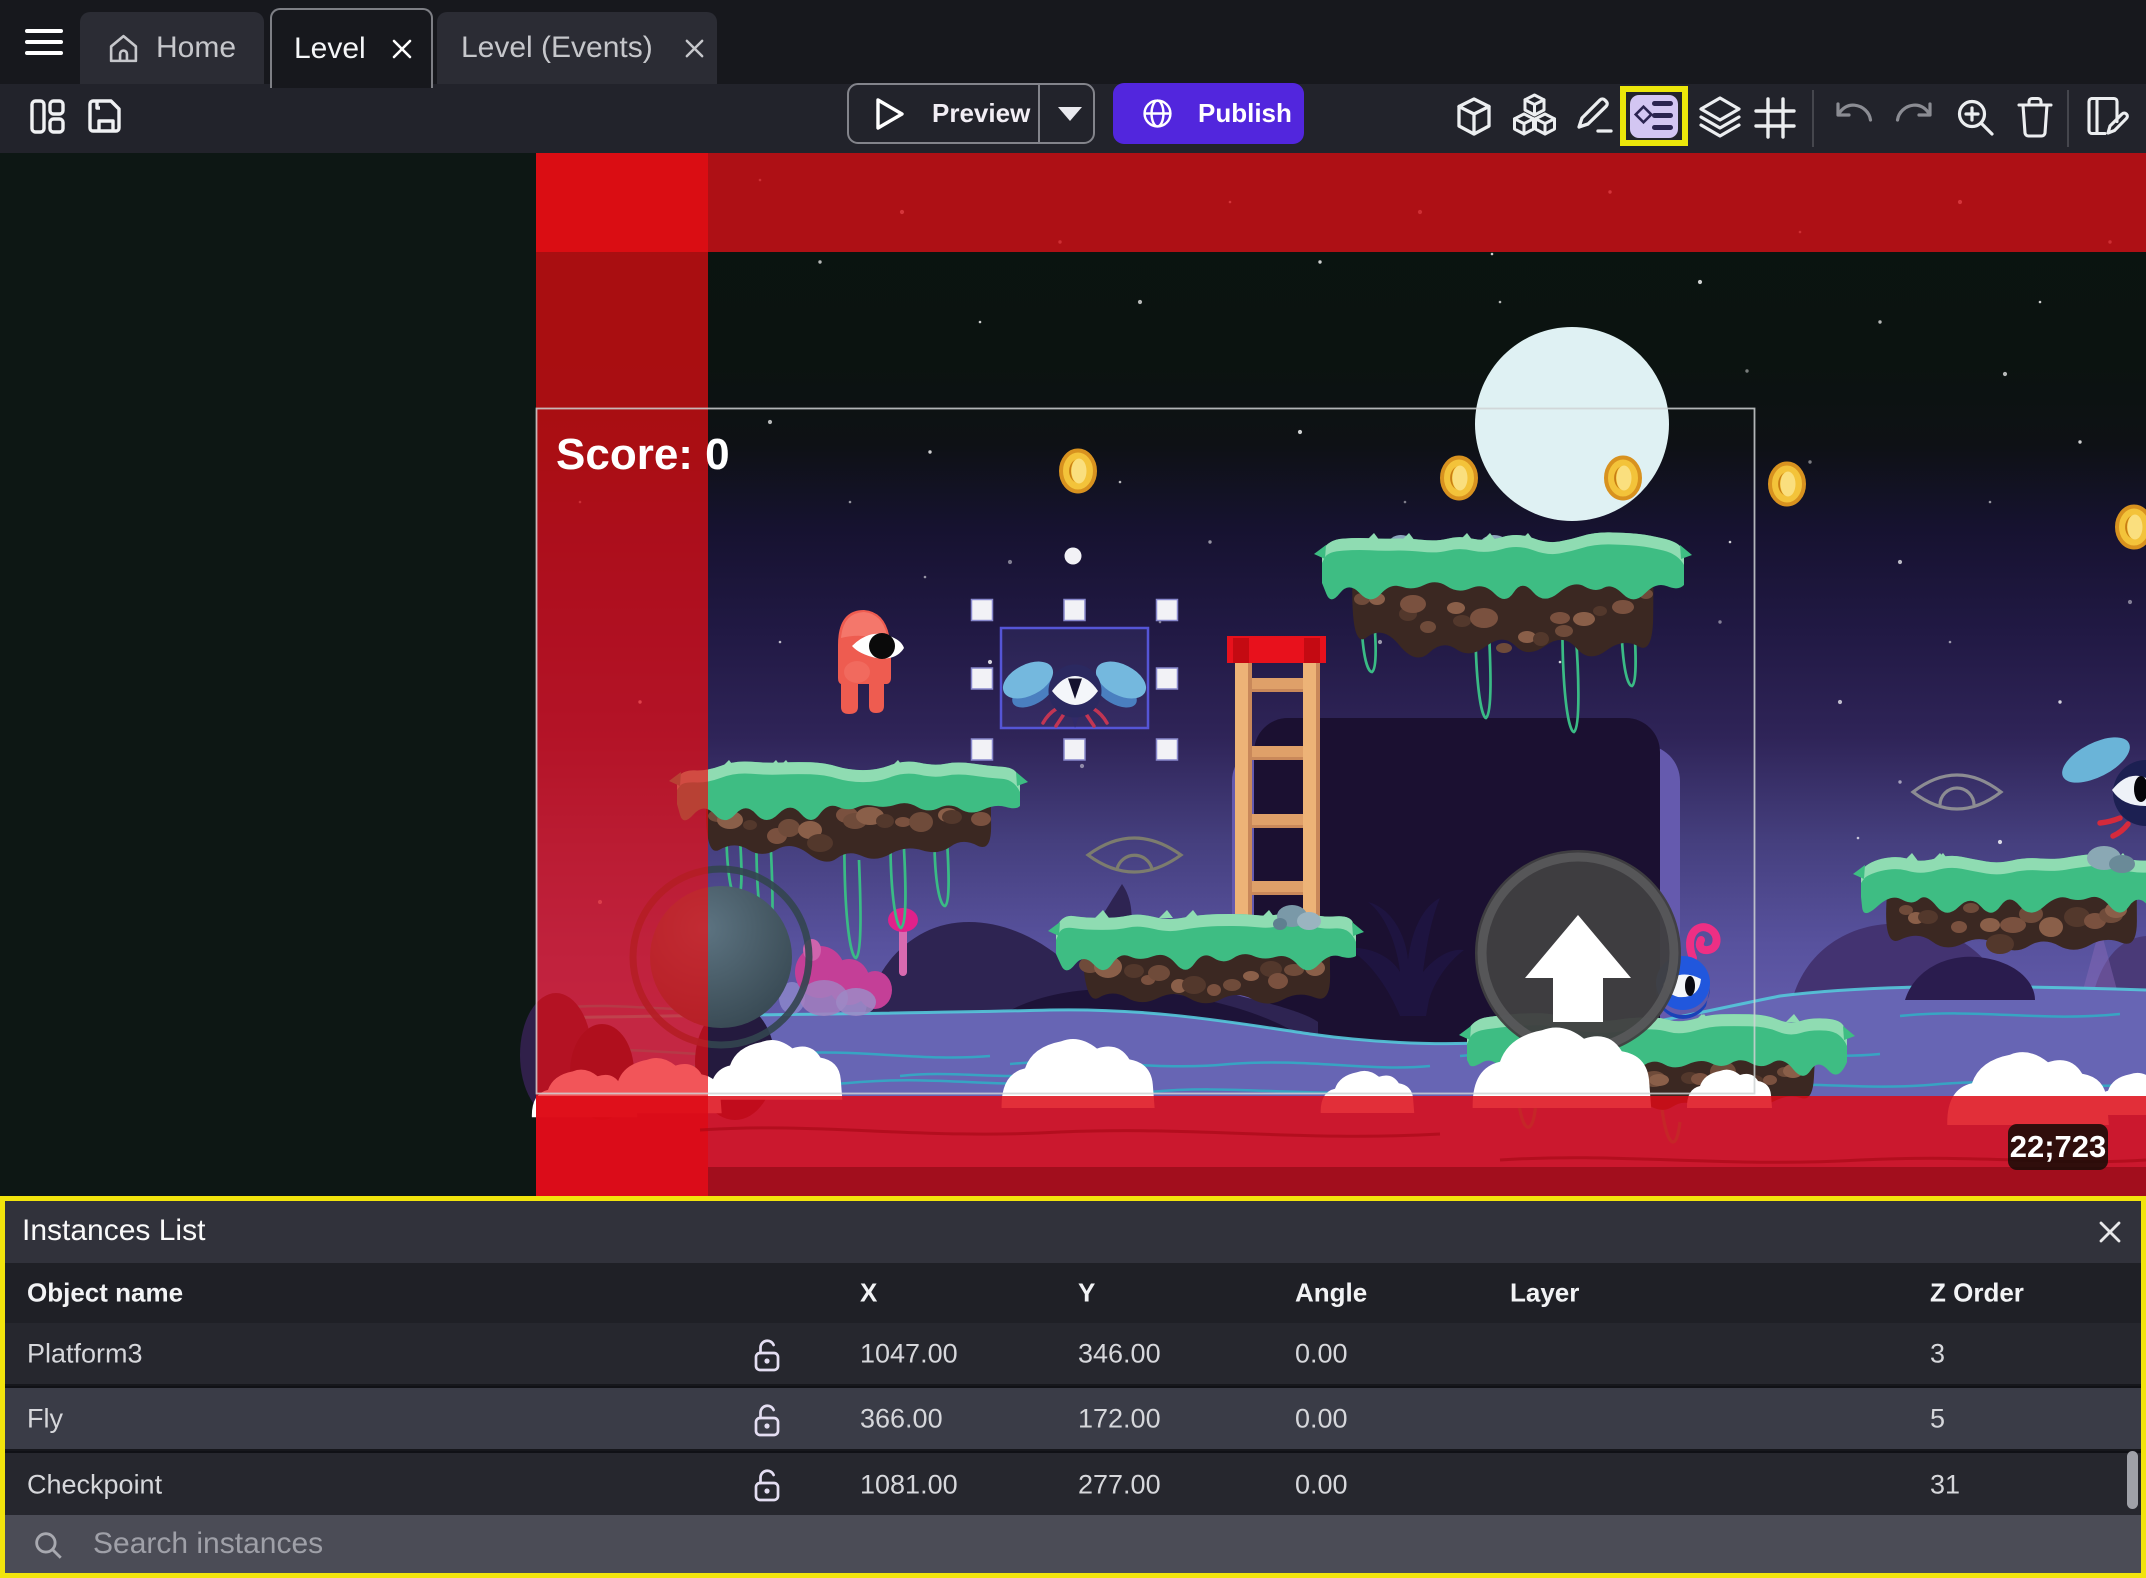 The image size is (2146, 1578). What do you see at coordinates (2058, 1146) in the screenshot?
I see `svg-text: 22;723` at bounding box center [2058, 1146].